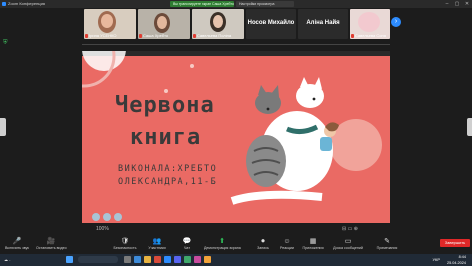 The width and height of the screenshot is (472, 266). I want to click on zoom-level: 100%, so click(102, 229).